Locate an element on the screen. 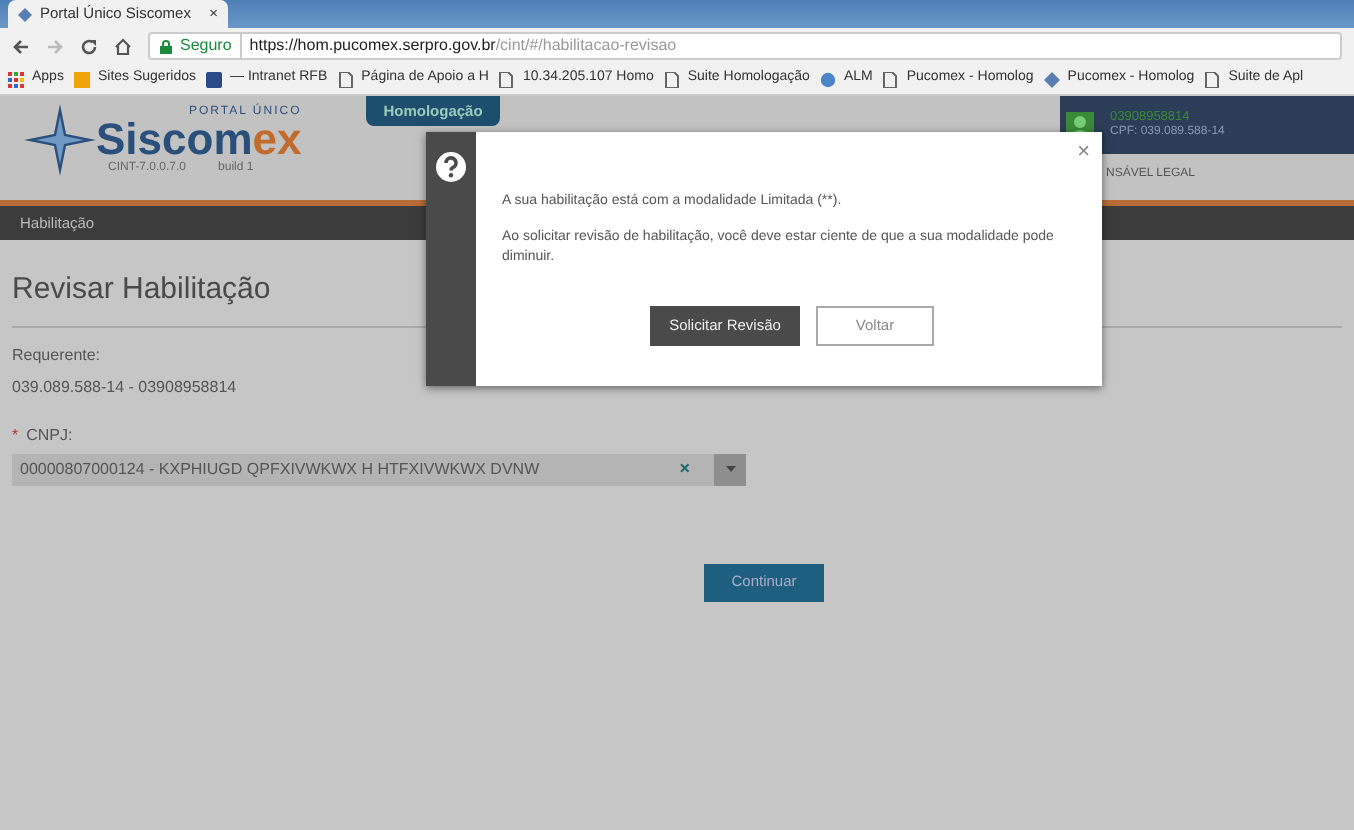 The height and width of the screenshot is (830, 1354). address-bar: Seguro https://hom.pucomex.serpro.gov.br/cint/#/habilitacao-revisao is located at coordinates (745, 46).